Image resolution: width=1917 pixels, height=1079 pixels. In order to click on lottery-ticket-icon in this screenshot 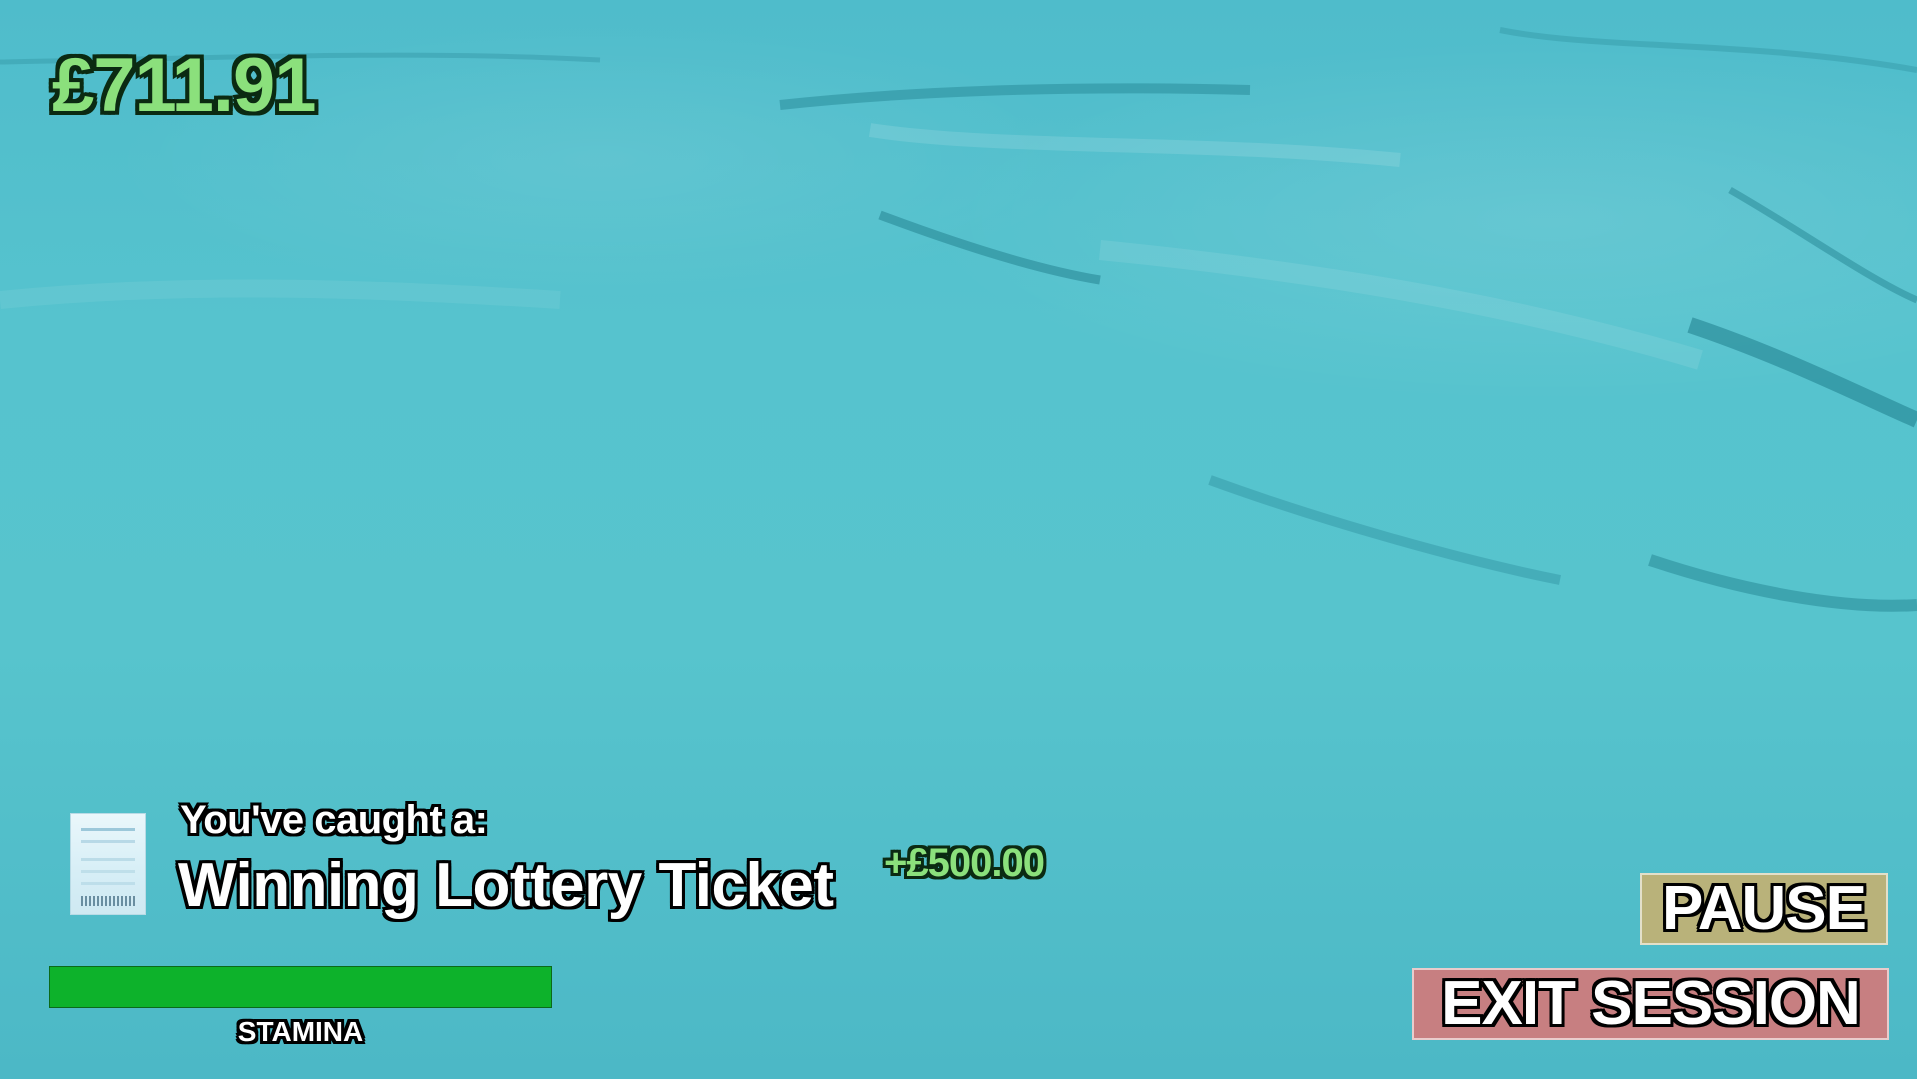, I will do `click(108, 864)`.